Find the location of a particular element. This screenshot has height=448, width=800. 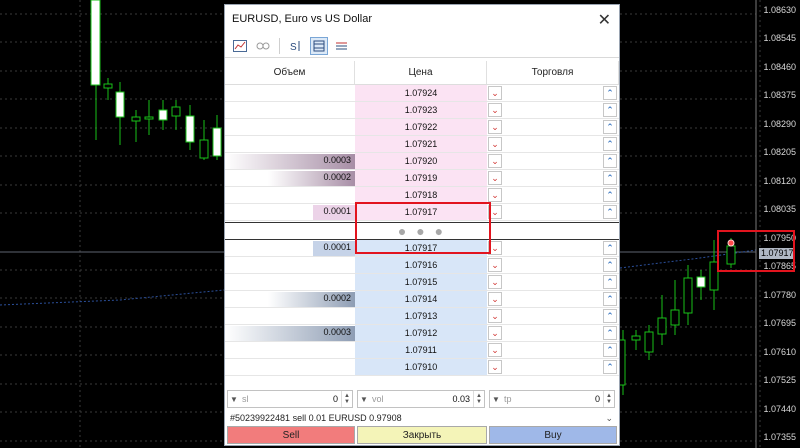

price-axis-label: 1.08120 is located at coordinates (779, 181).